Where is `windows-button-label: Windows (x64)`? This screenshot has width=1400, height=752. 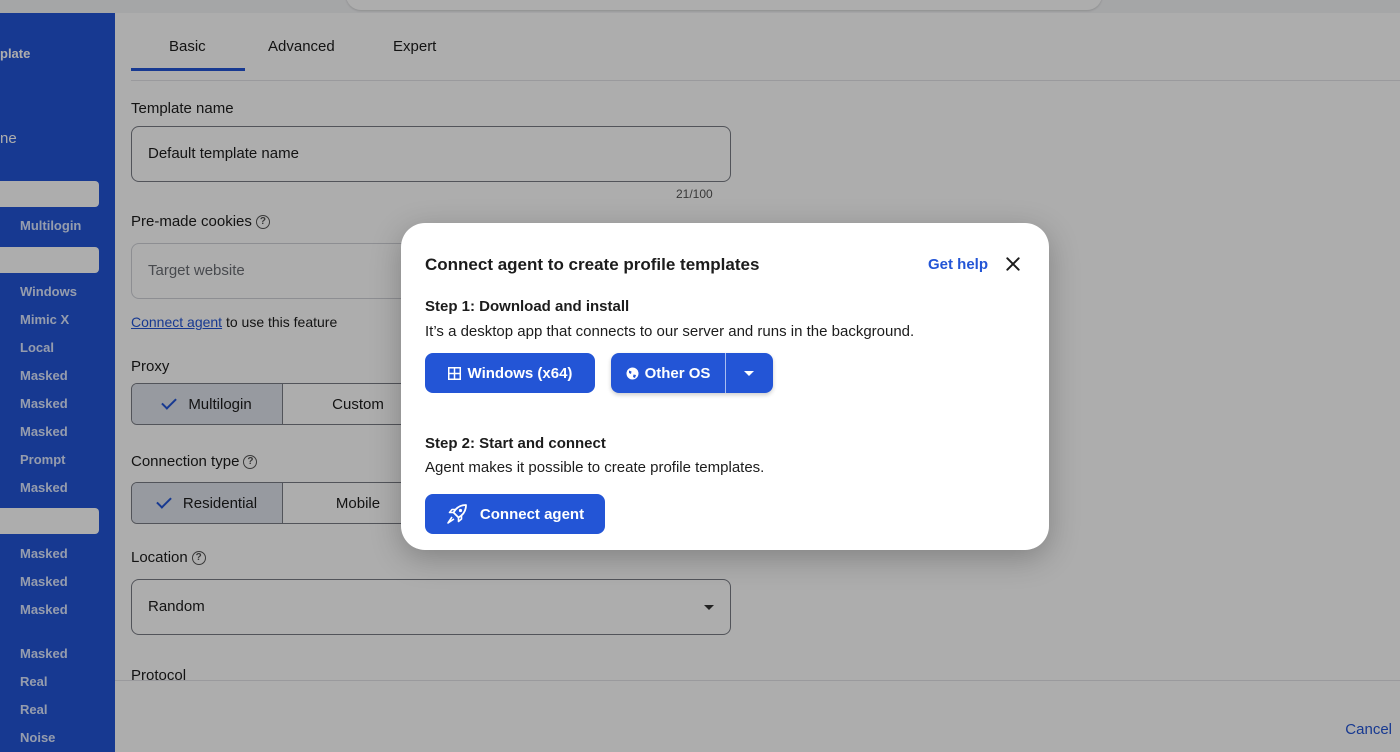
windows-button-label: Windows (x64) is located at coordinates (520, 373).